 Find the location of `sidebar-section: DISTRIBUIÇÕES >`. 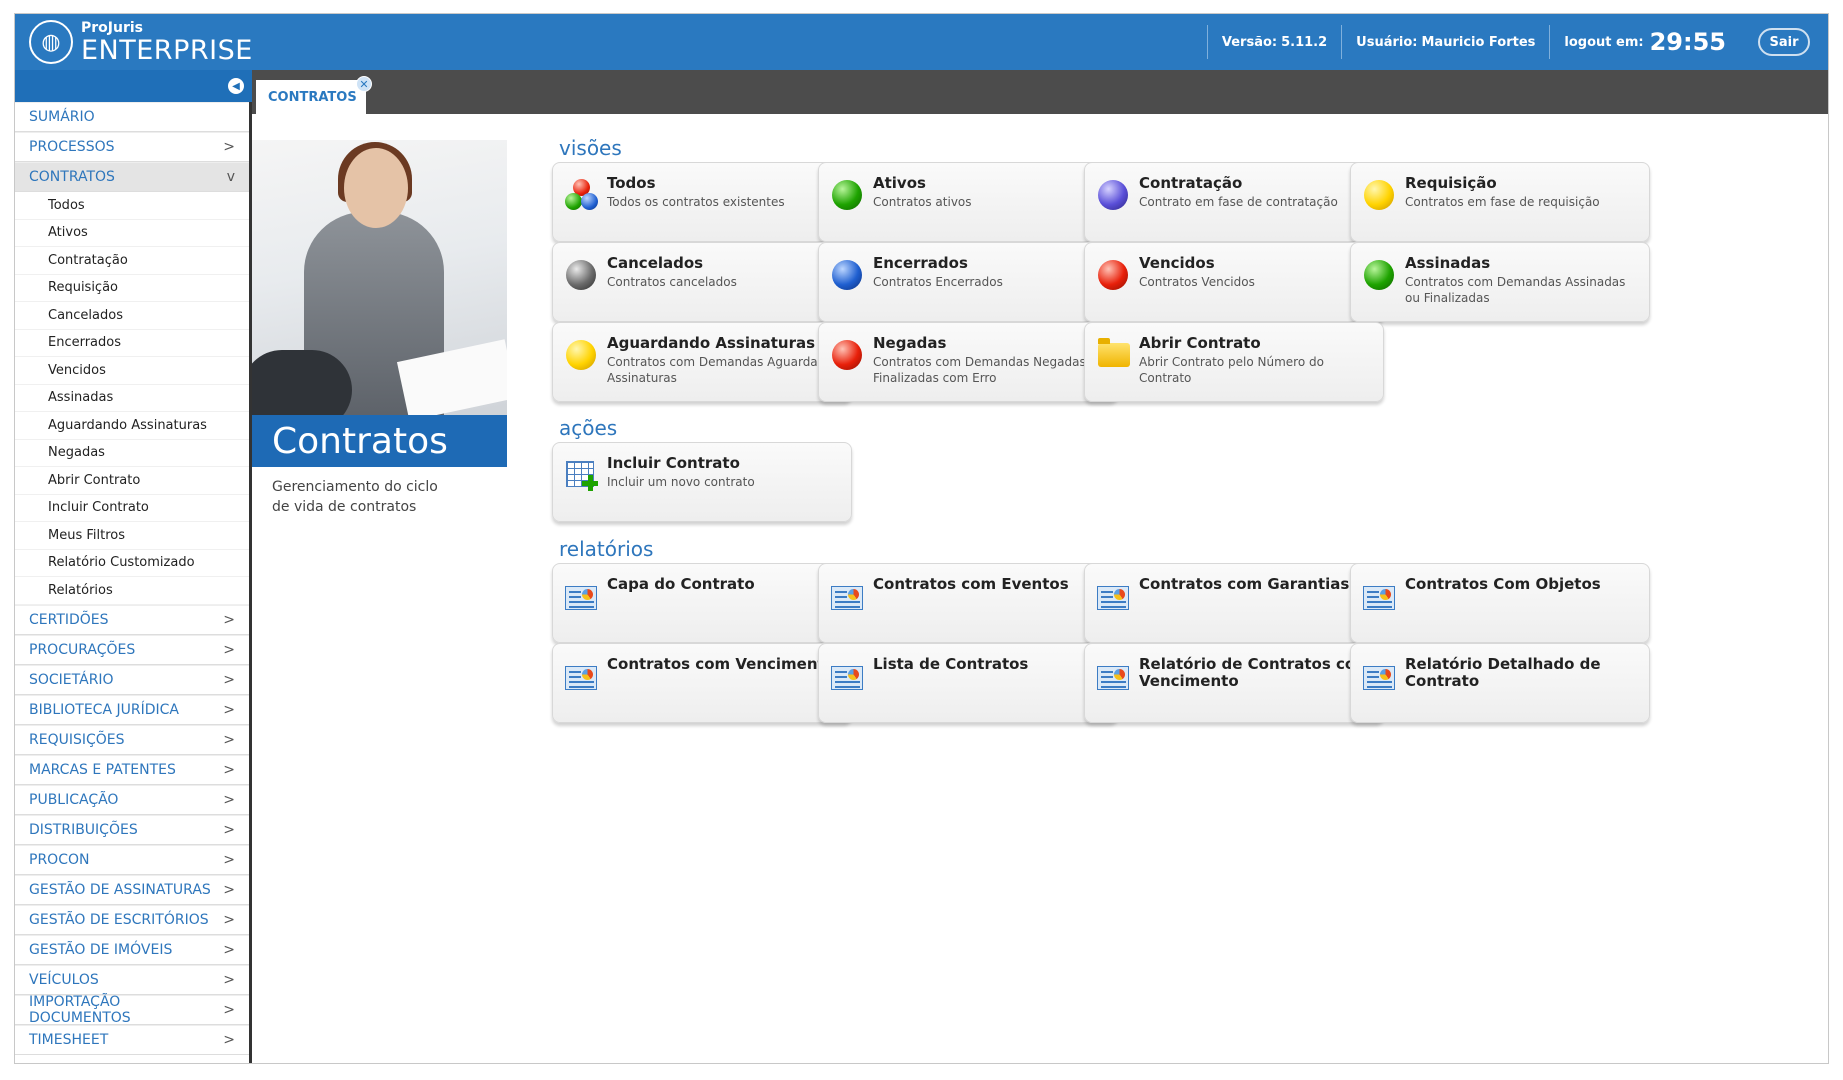

sidebar-section: DISTRIBUIÇÕES > is located at coordinates (132, 829).